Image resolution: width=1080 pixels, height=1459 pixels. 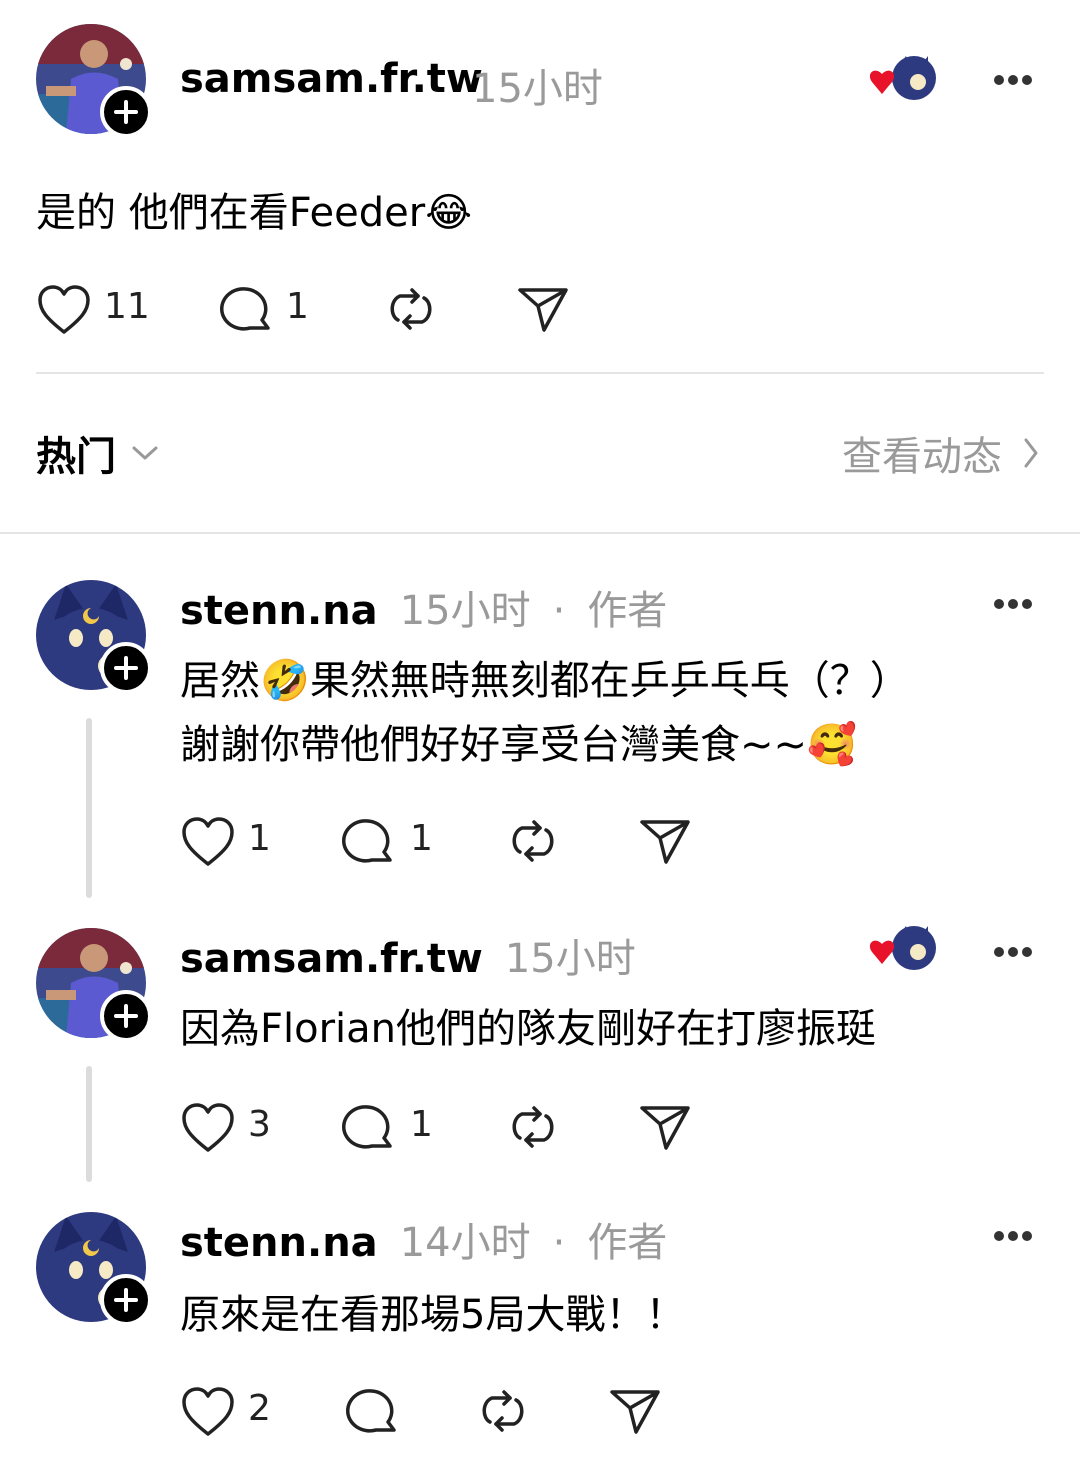 I want to click on comment-text-part: 果然無時無刻都在乒乒乓乓（？）, so click(x=609, y=681).